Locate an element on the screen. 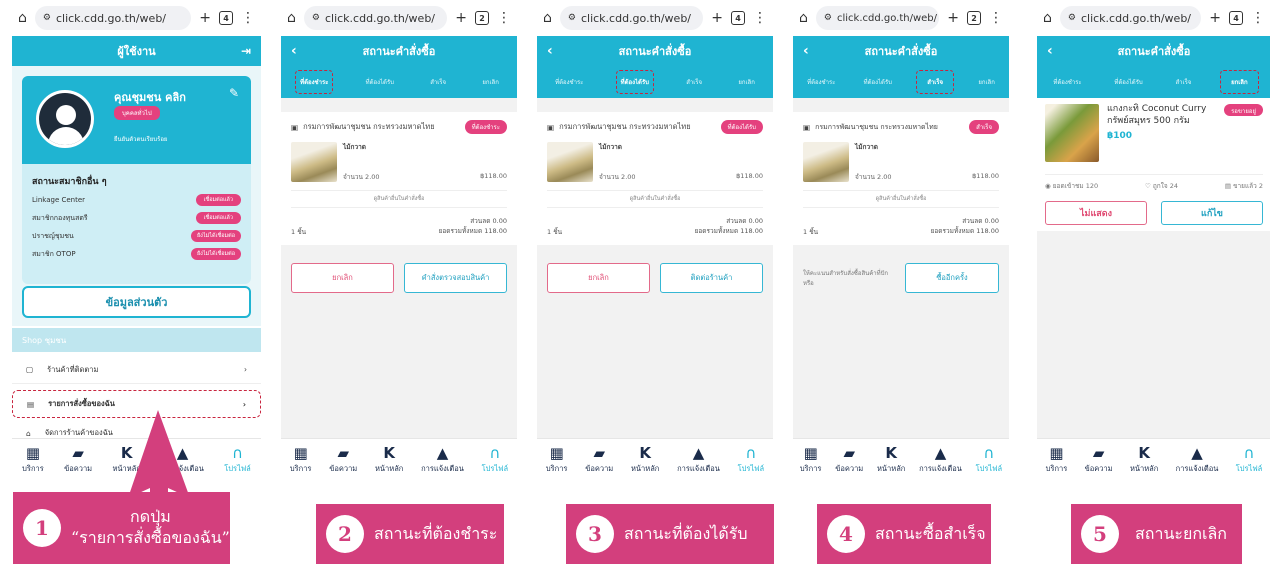 The image size is (1270, 569). discount: ส่วนลด 0.00 is located at coordinates (980, 221).